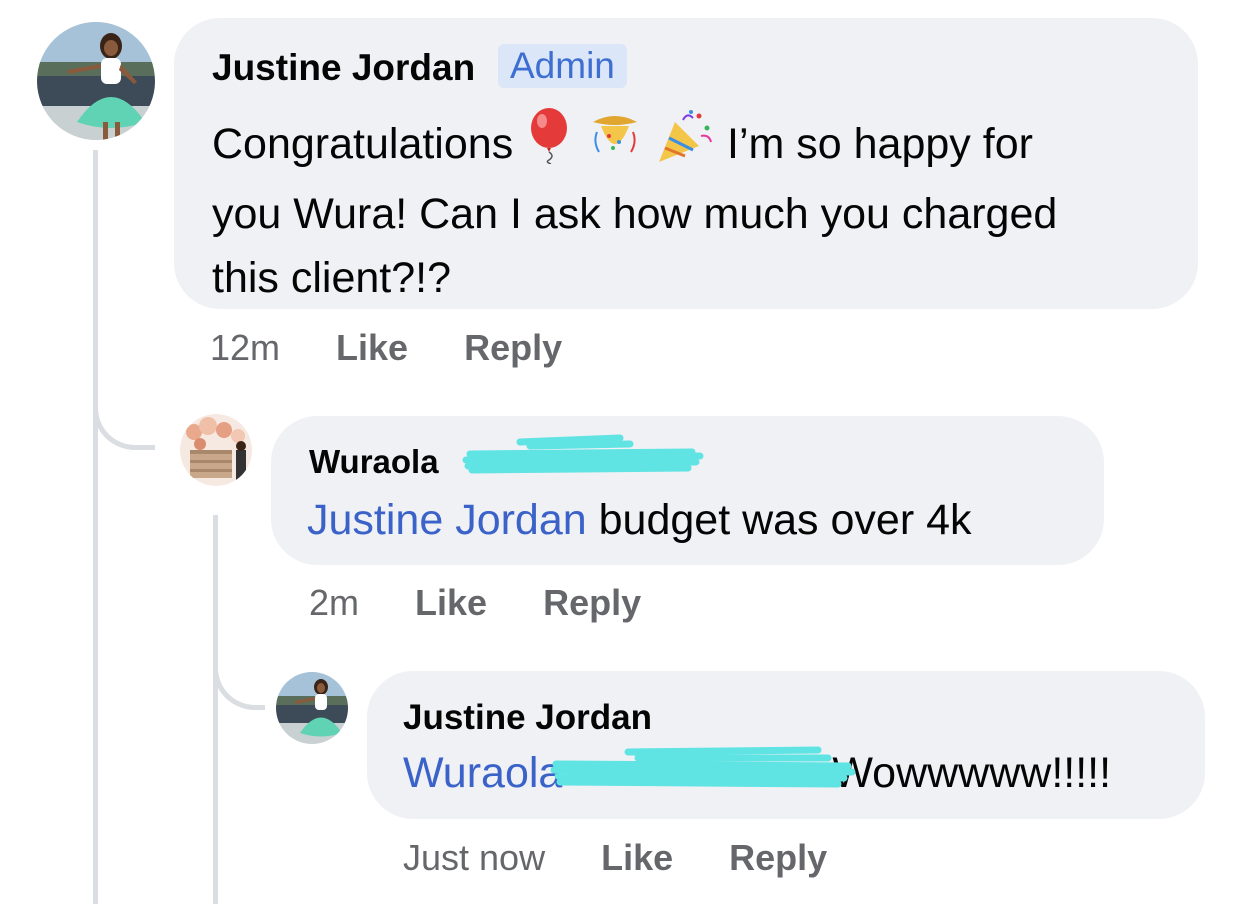 The height and width of the screenshot is (904, 1242). I want to click on comment-text-line: you Wura! Can I ask how much you charged, so click(635, 214).